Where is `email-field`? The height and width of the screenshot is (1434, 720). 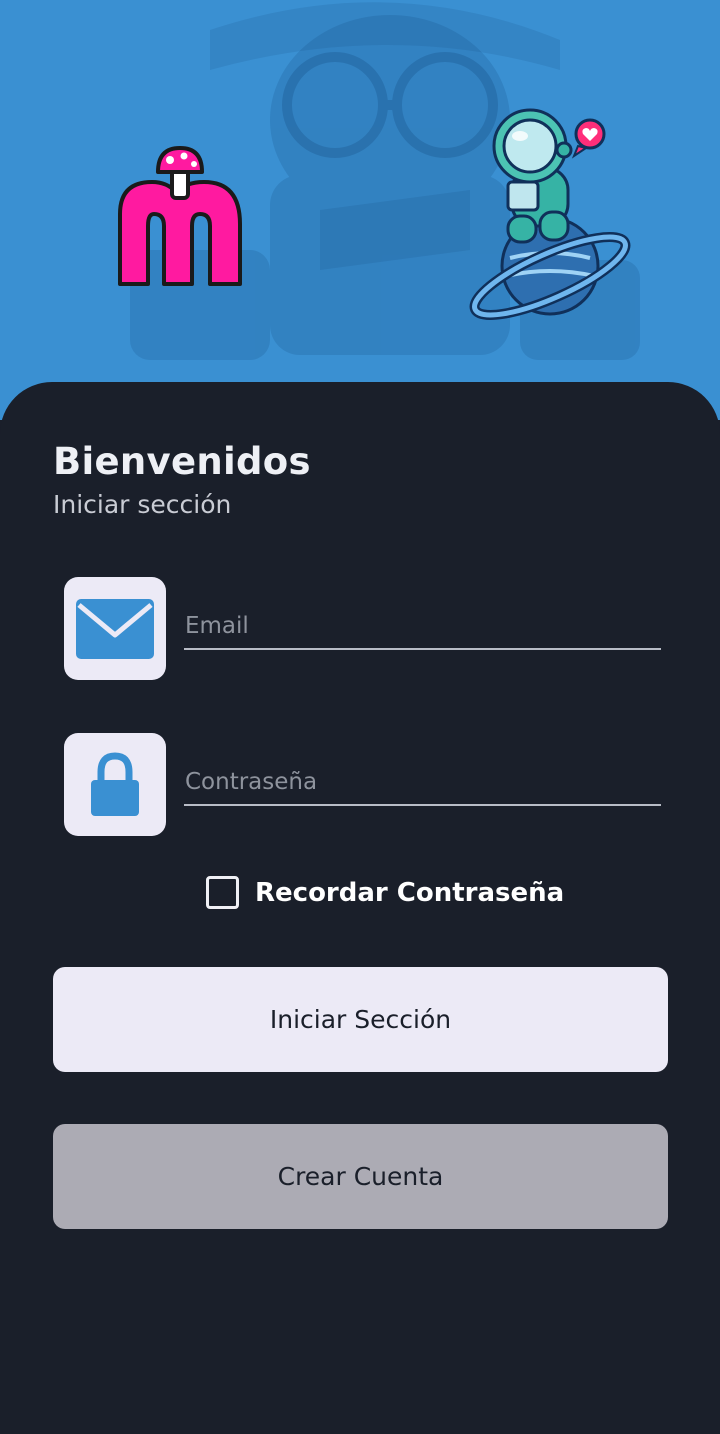
email-field is located at coordinates (422, 630).